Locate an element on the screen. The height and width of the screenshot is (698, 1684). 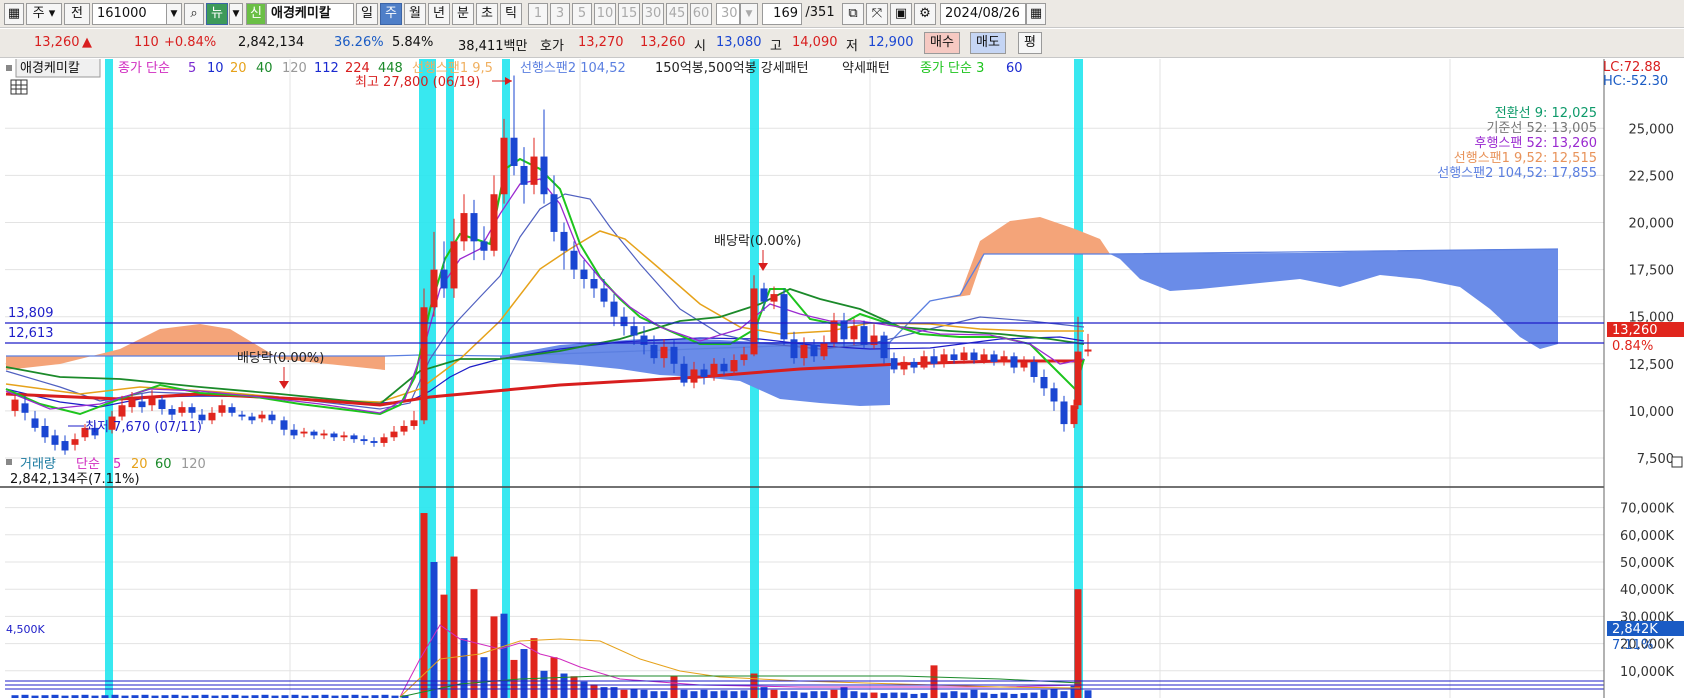
panel-close-icon is located at coordinates (1677, 462).